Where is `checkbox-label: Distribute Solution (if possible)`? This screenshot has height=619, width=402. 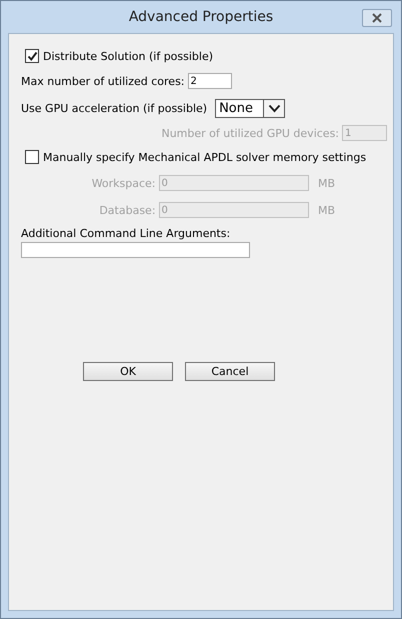 checkbox-label: Distribute Solution (if possible) is located at coordinates (128, 56).